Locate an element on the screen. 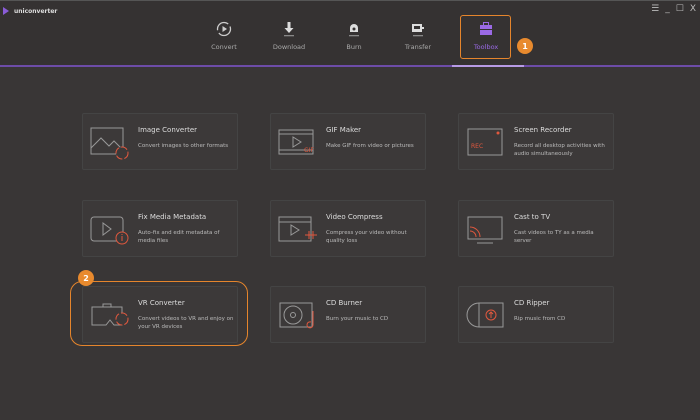 The width and height of the screenshot is (700, 420). header-divider is located at coordinates (350, 66).